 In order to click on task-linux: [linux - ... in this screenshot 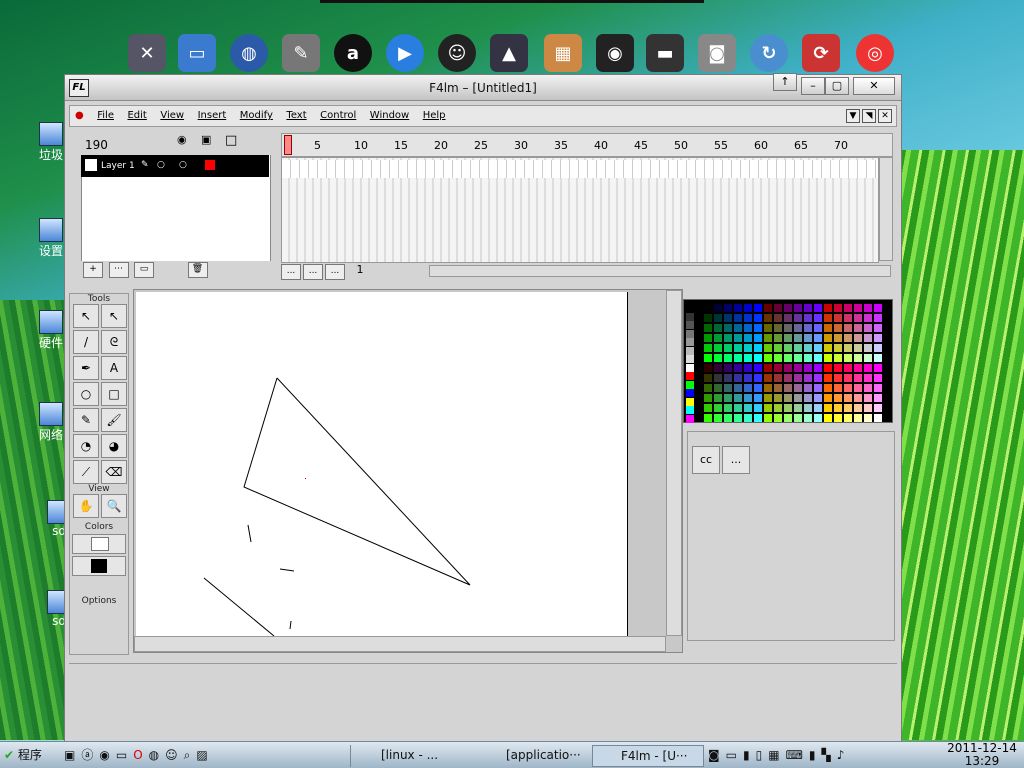, I will do `click(410, 756)`.